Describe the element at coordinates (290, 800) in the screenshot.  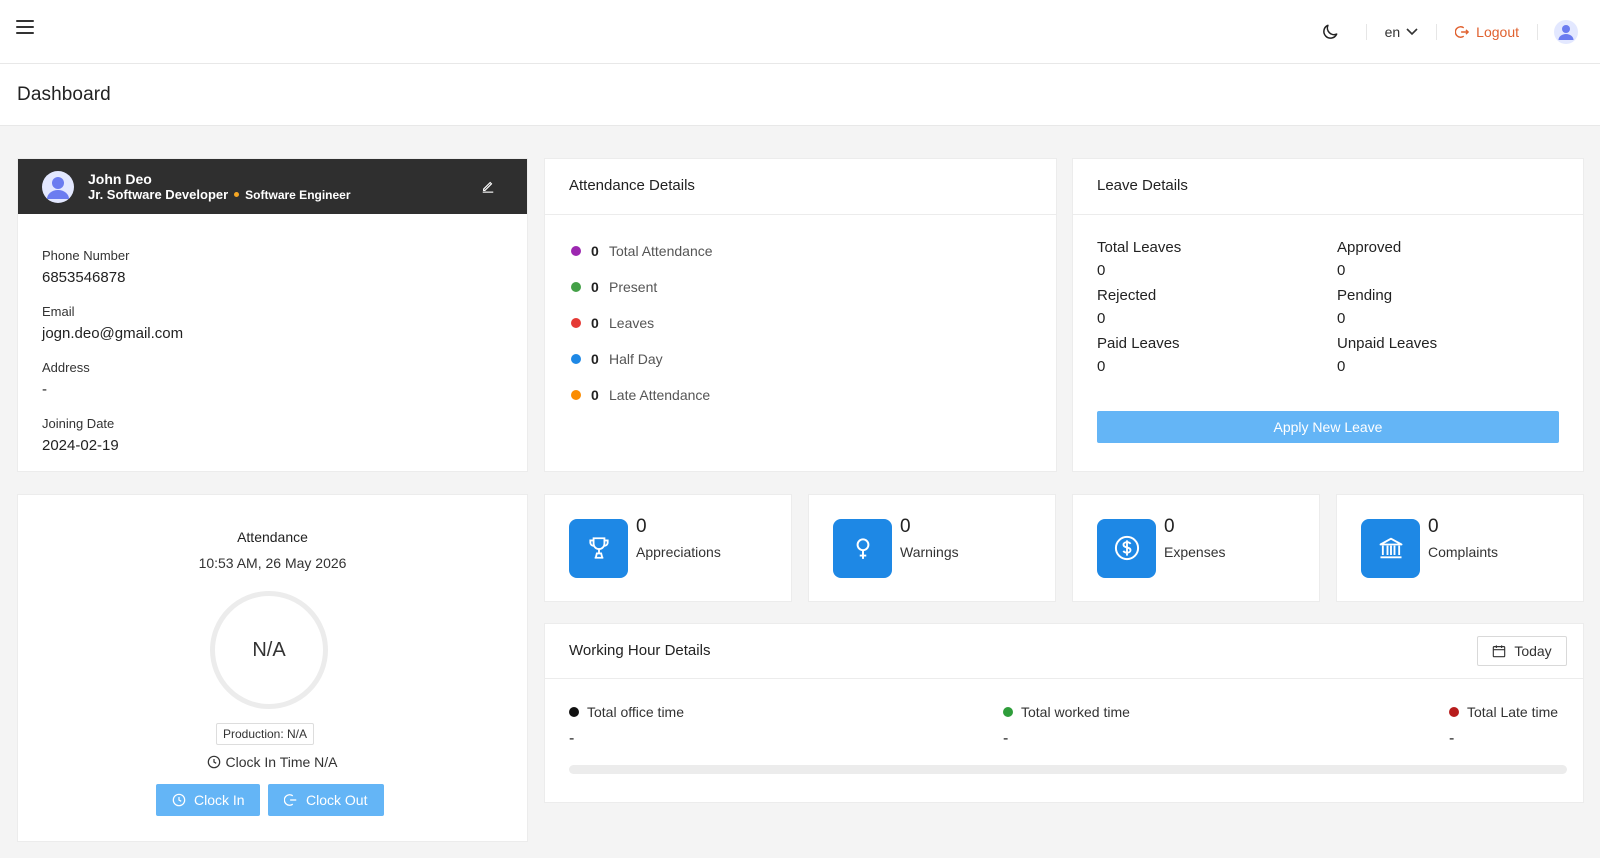
I see `logout-icon` at that location.